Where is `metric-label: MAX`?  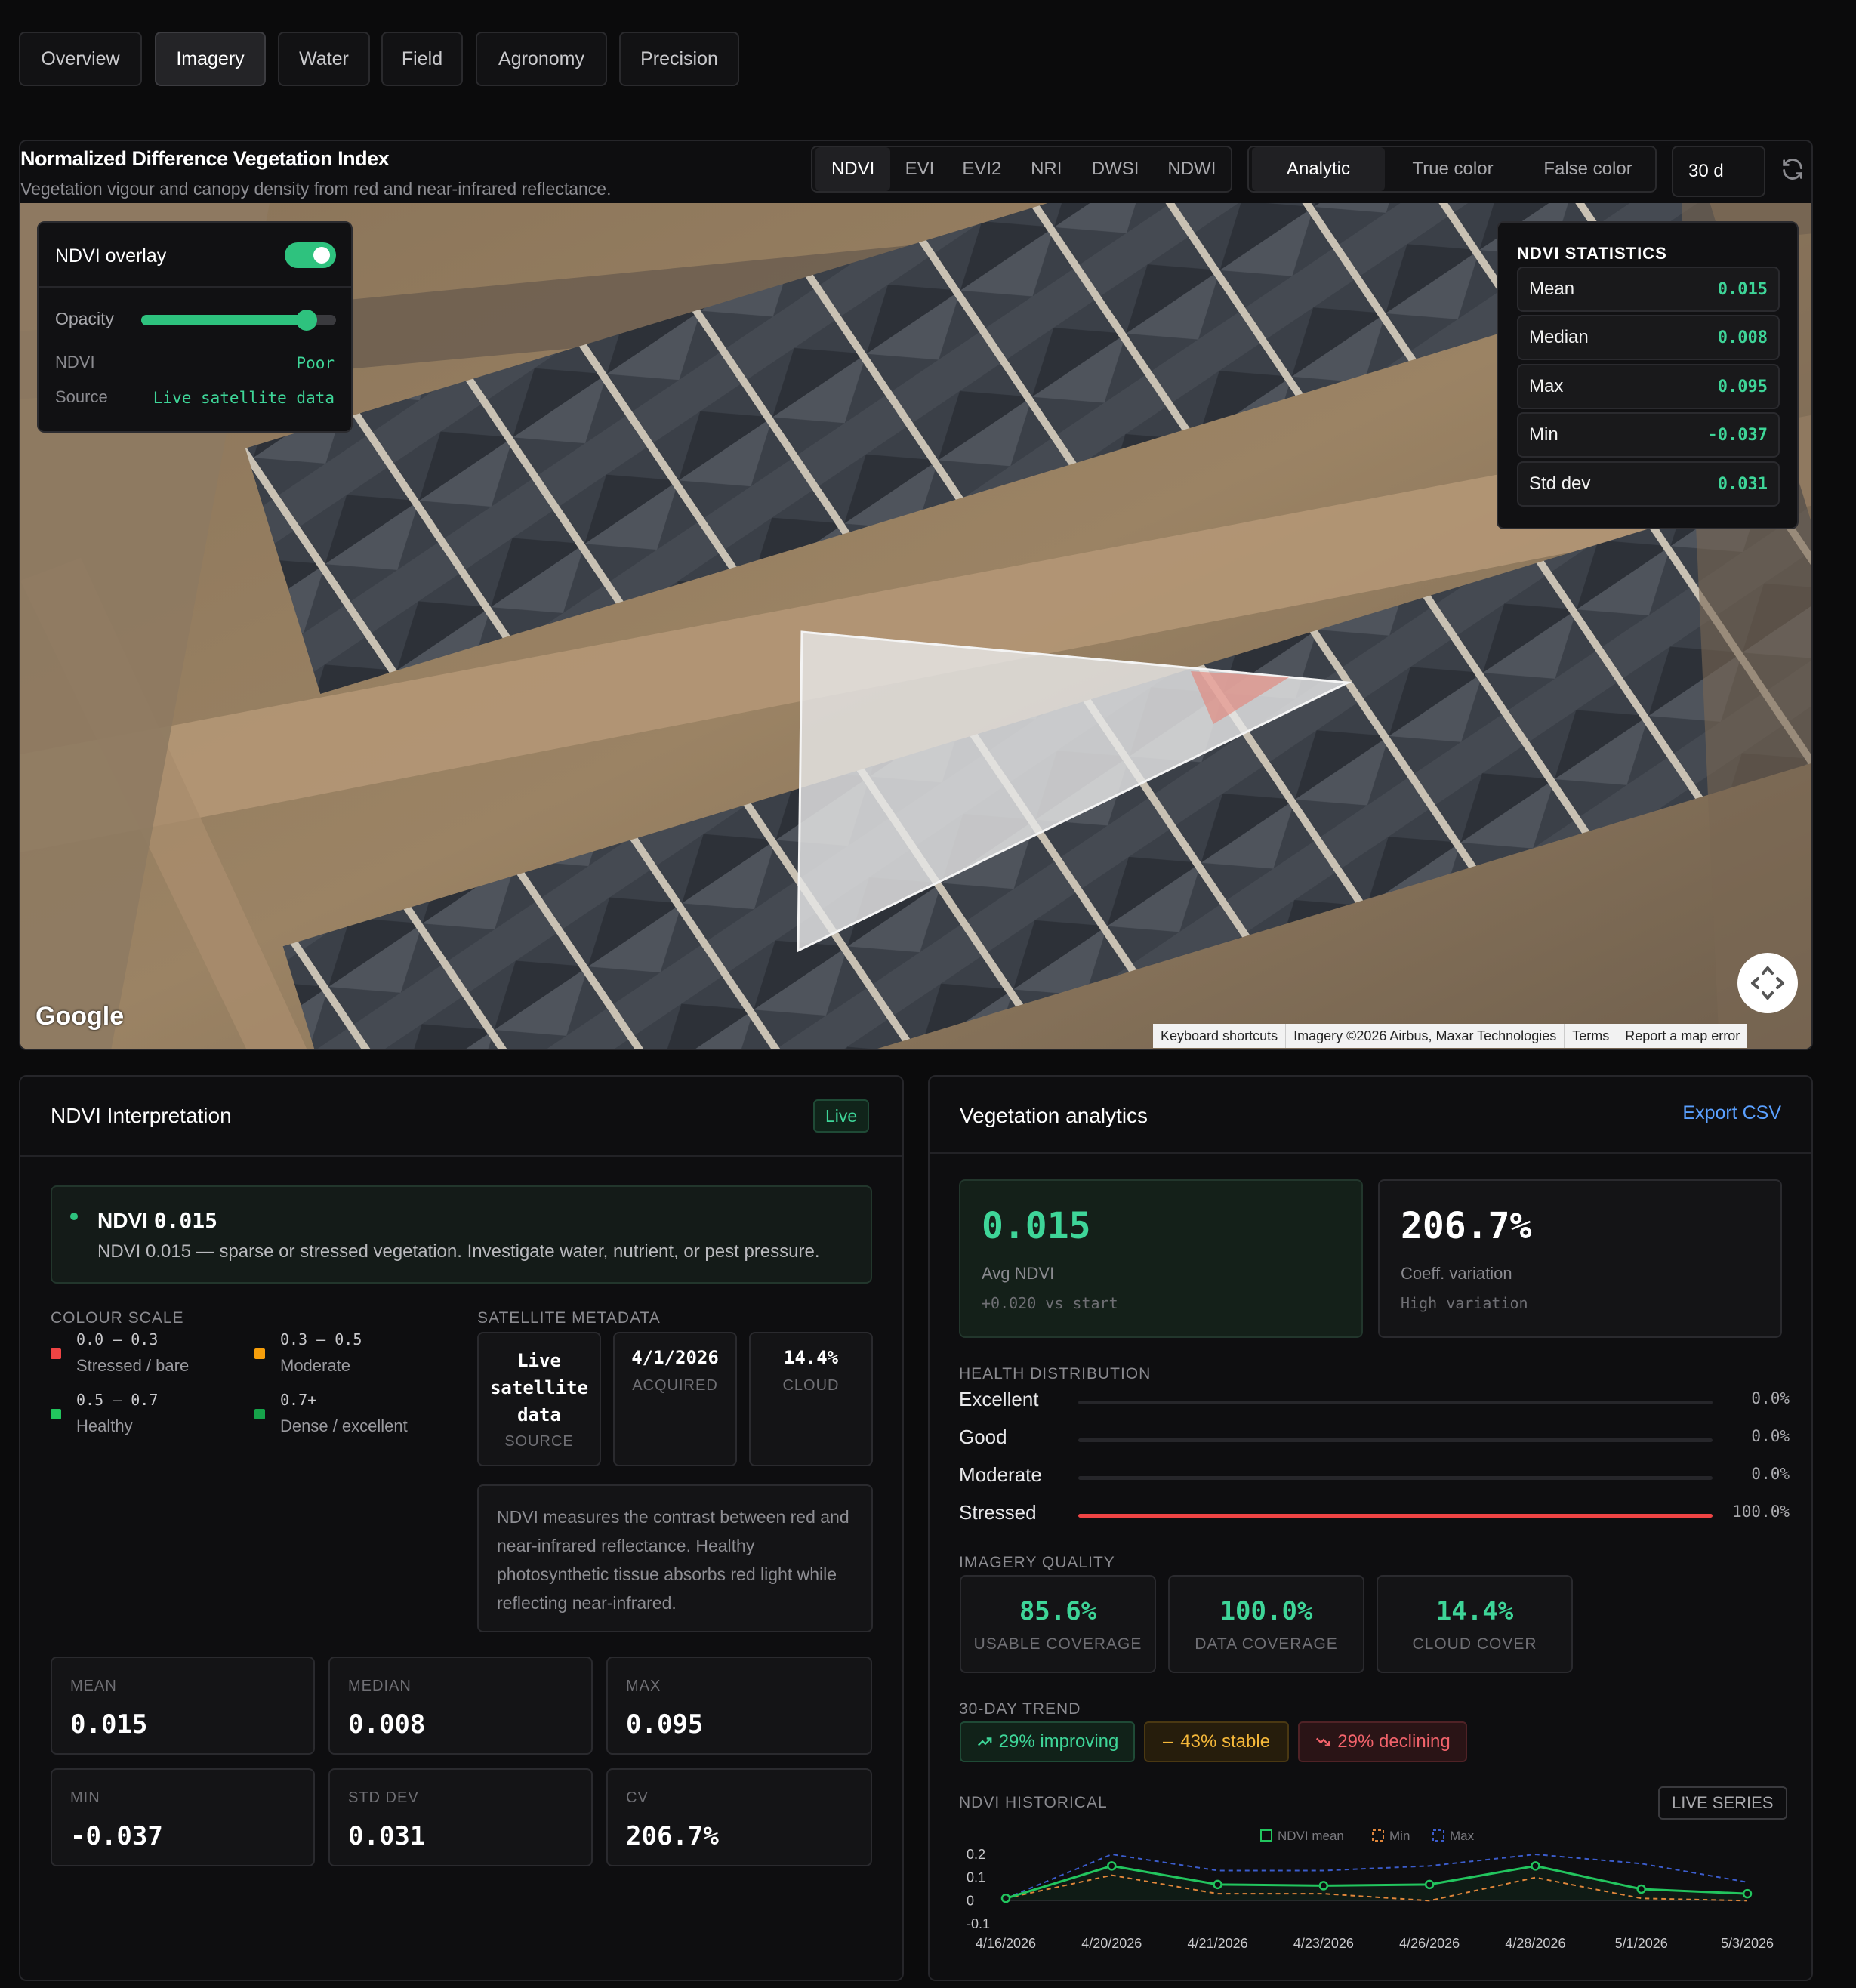
metric-label: MAX is located at coordinates (643, 1686).